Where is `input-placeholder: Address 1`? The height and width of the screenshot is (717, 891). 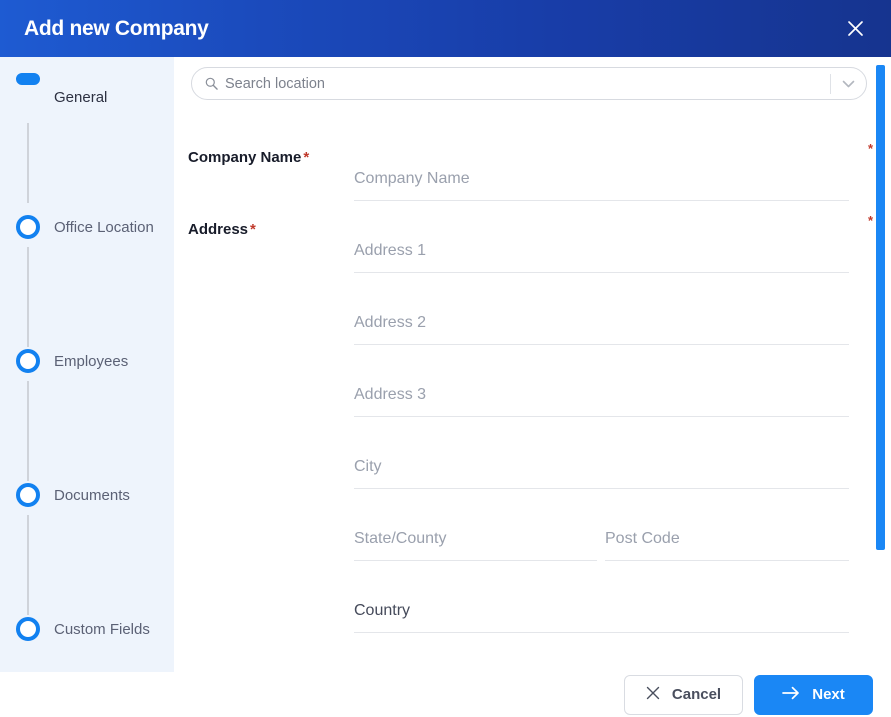 input-placeholder: Address 1 is located at coordinates (390, 250).